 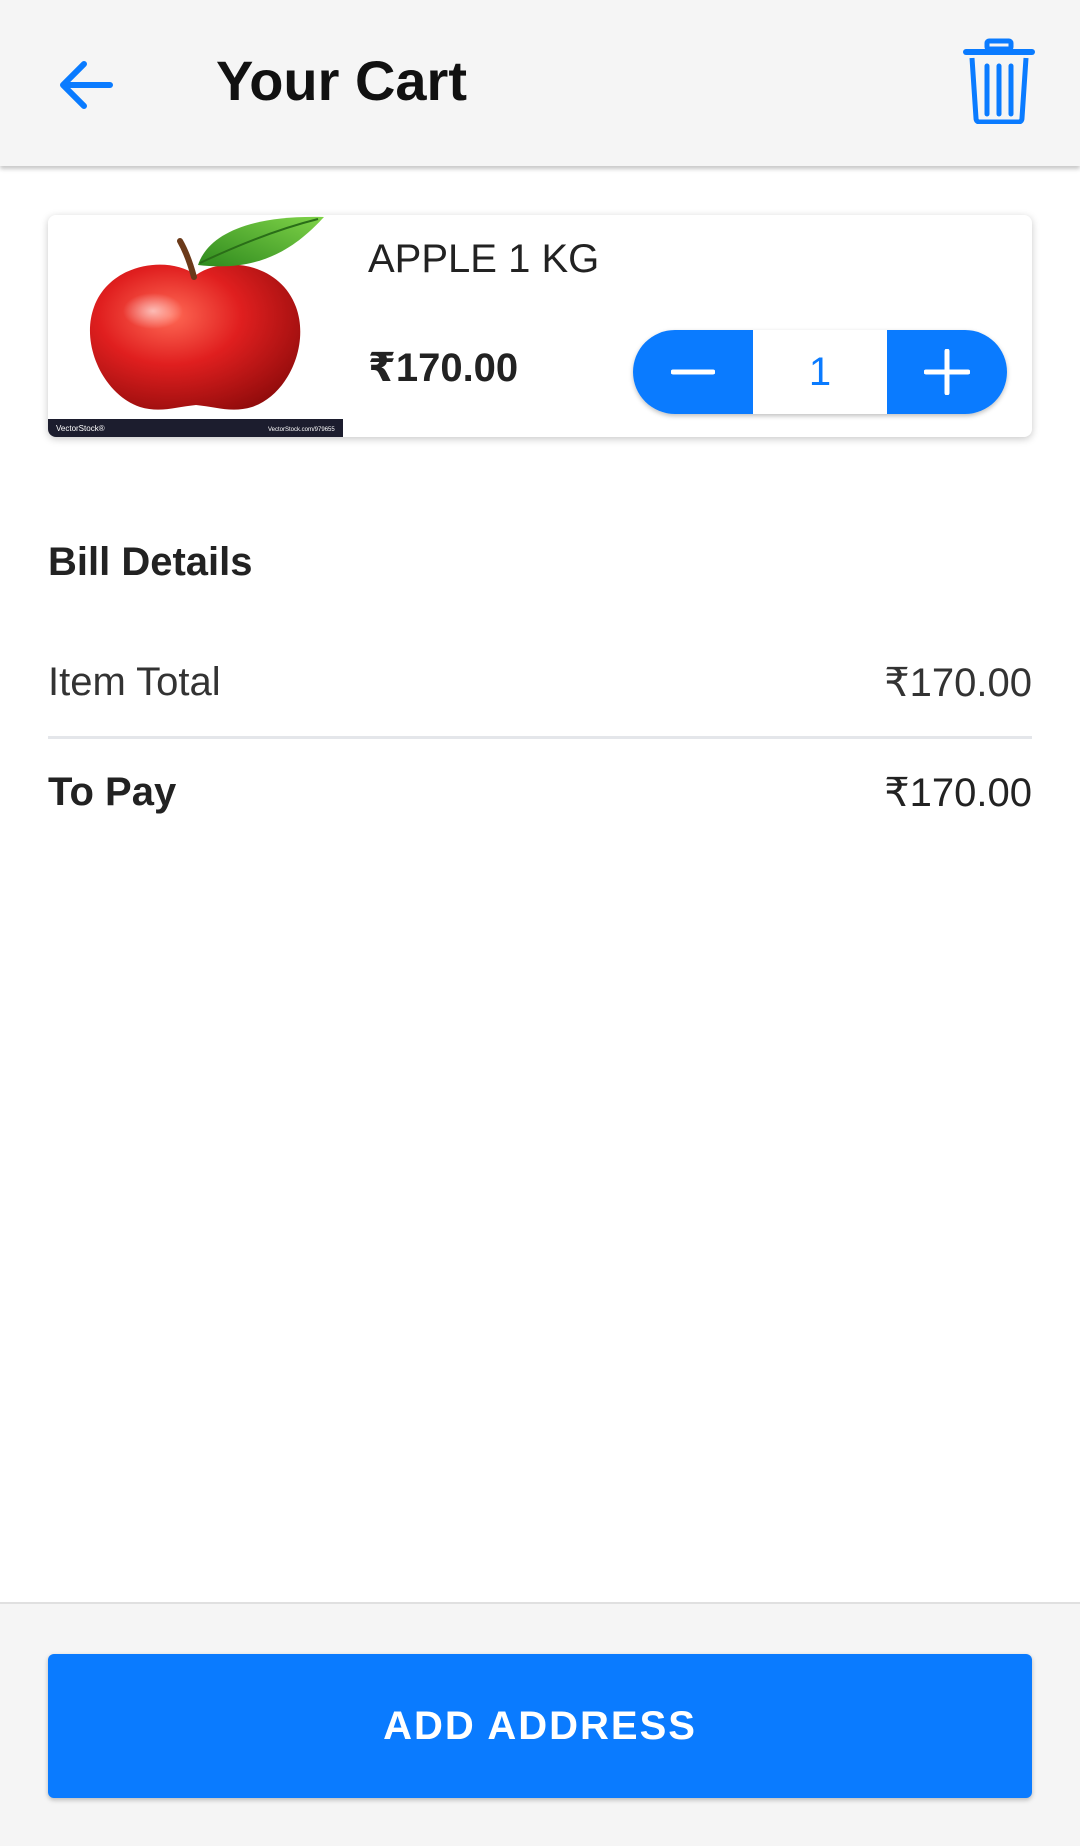 What do you see at coordinates (134, 682) in the screenshot?
I see `item-total-label: Item Total` at bounding box center [134, 682].